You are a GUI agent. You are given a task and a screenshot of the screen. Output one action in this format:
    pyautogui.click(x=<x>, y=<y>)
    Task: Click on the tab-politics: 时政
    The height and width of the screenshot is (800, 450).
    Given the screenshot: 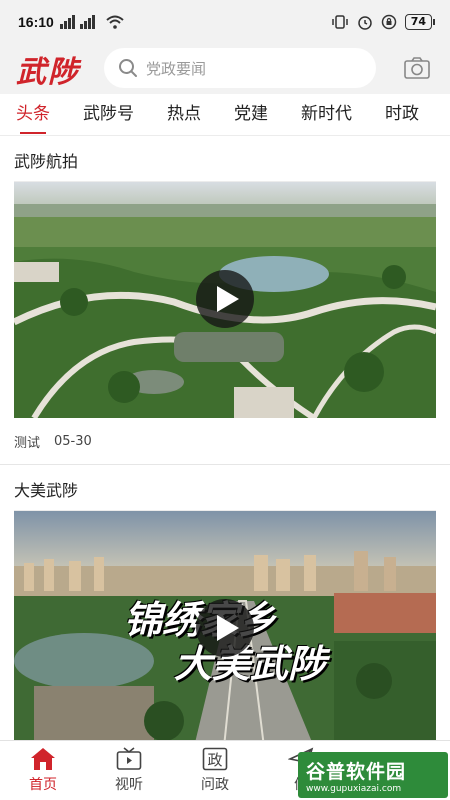 What is the action you would take?
    pyautogui.click(x=402, y=115)
    